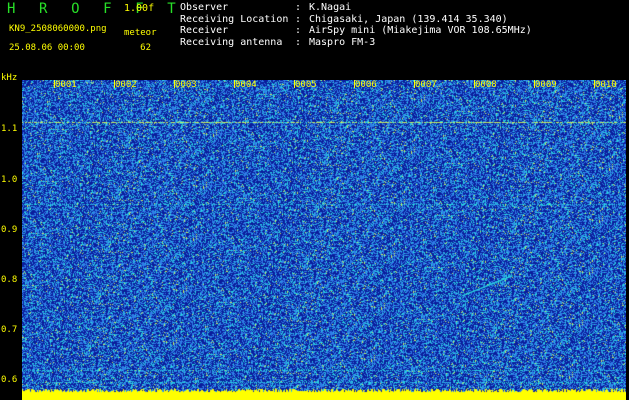  I want to click on meteor-label: meteor, so click(140, 33).